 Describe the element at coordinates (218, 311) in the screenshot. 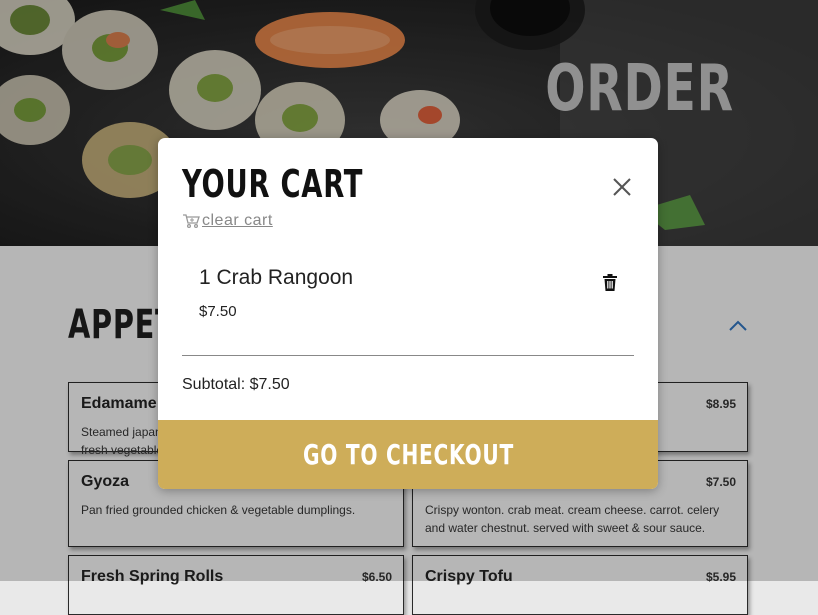

I see `cart-item-price: $7.50` at that location.